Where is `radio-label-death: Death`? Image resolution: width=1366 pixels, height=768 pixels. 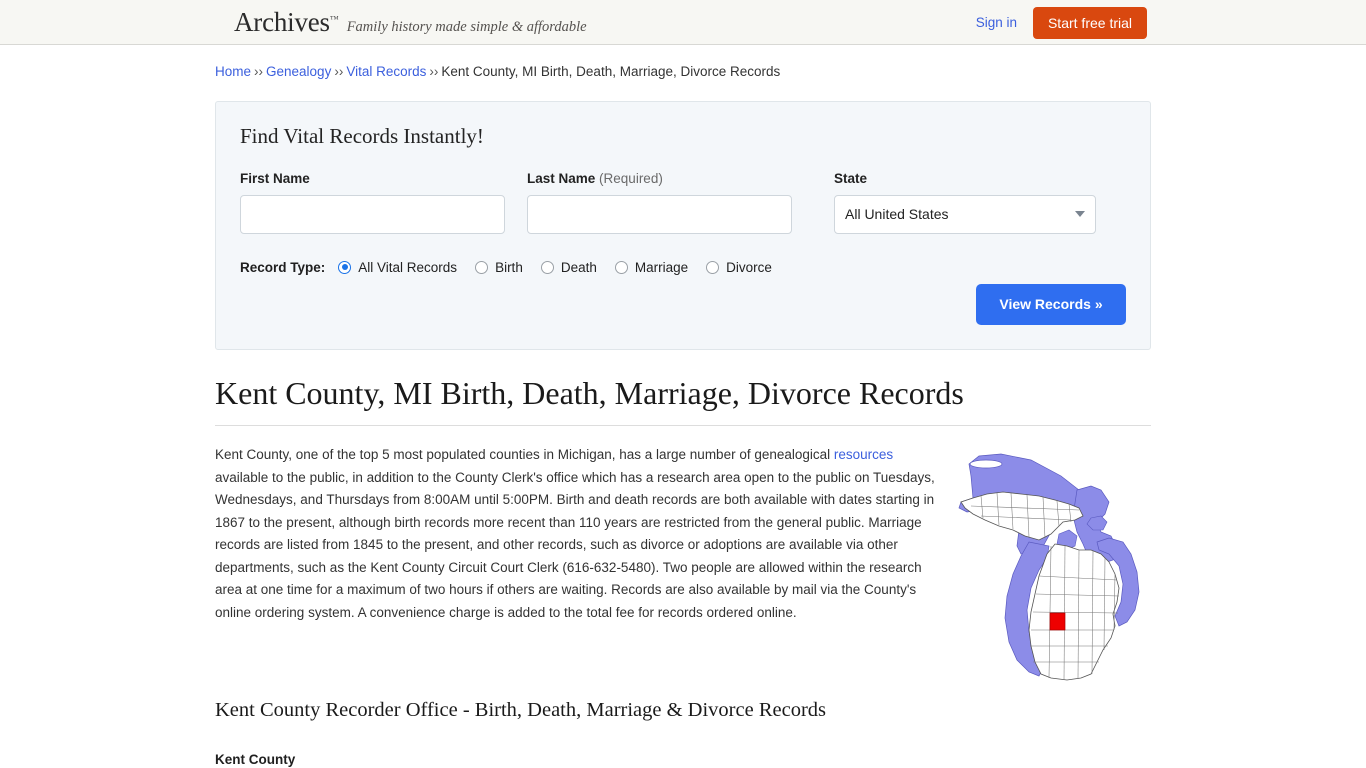
radio-label-death: Death is located at coordinates (578, 267).